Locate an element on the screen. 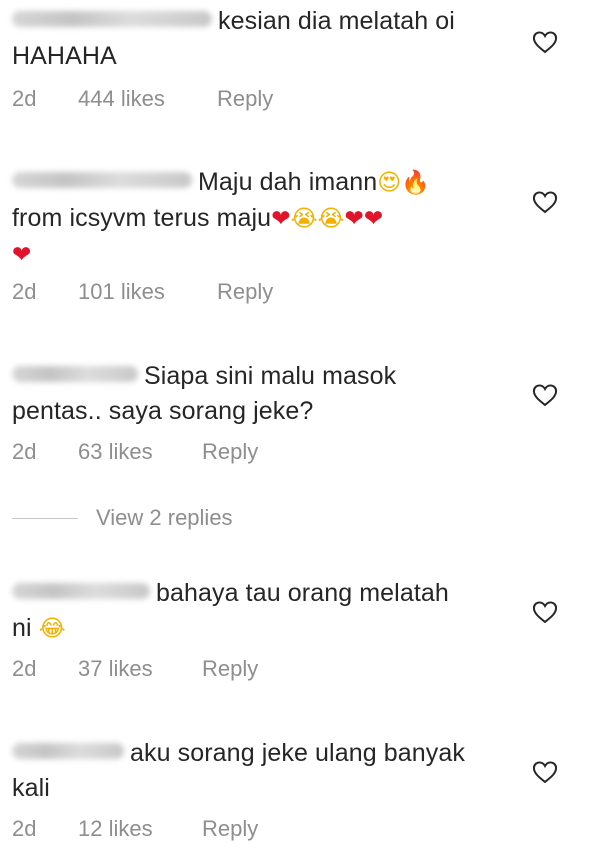  comment-likes: 444 likes is located at coordinates (141, 99).